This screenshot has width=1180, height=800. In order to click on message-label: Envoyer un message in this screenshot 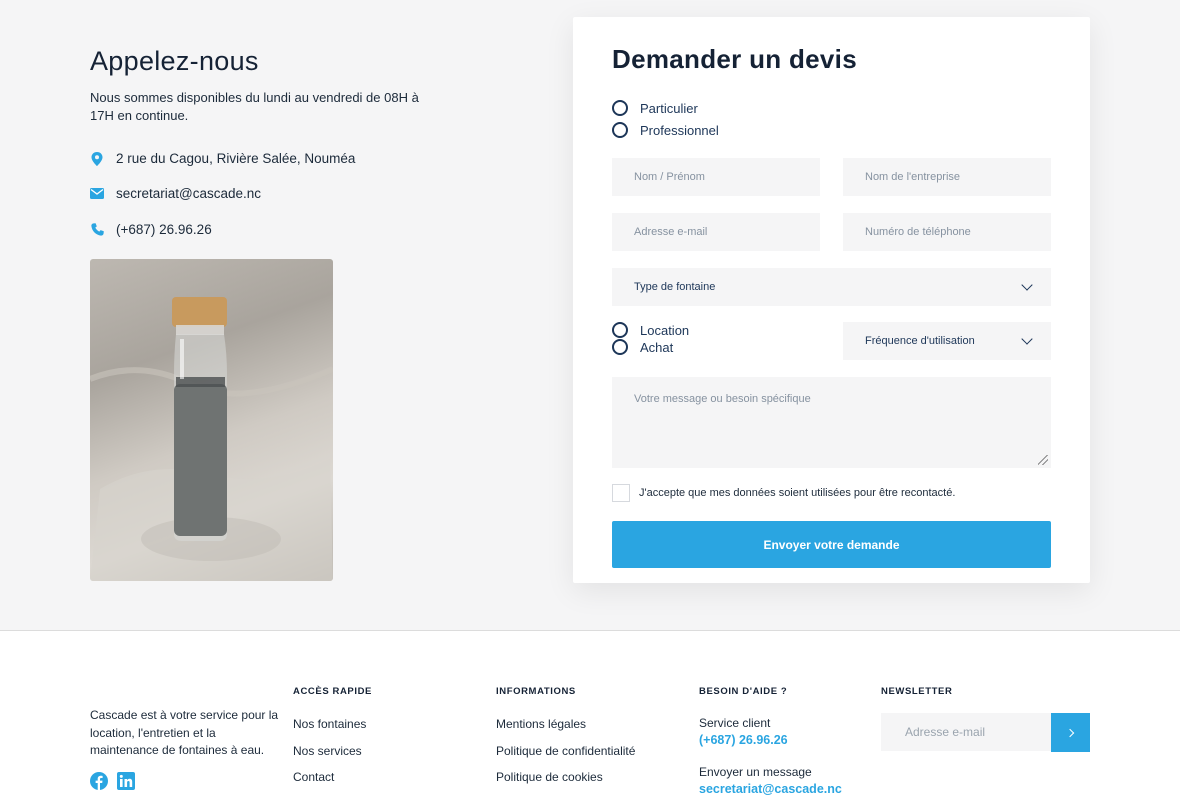, I will do `click(755, 772)`.